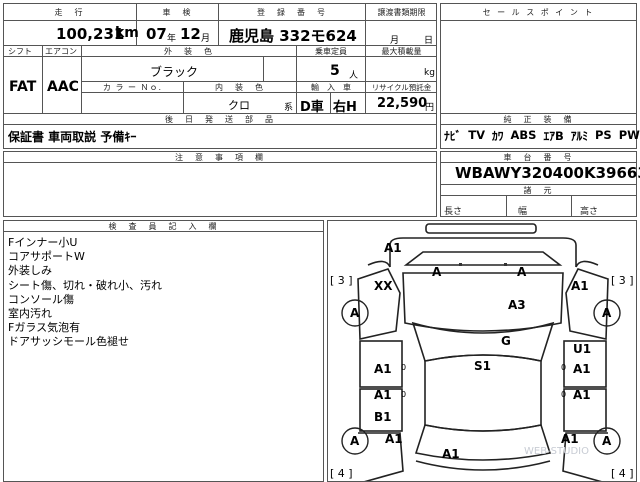  I want to click on inspector-note-line: 室内汚れ, so click(30, 314).